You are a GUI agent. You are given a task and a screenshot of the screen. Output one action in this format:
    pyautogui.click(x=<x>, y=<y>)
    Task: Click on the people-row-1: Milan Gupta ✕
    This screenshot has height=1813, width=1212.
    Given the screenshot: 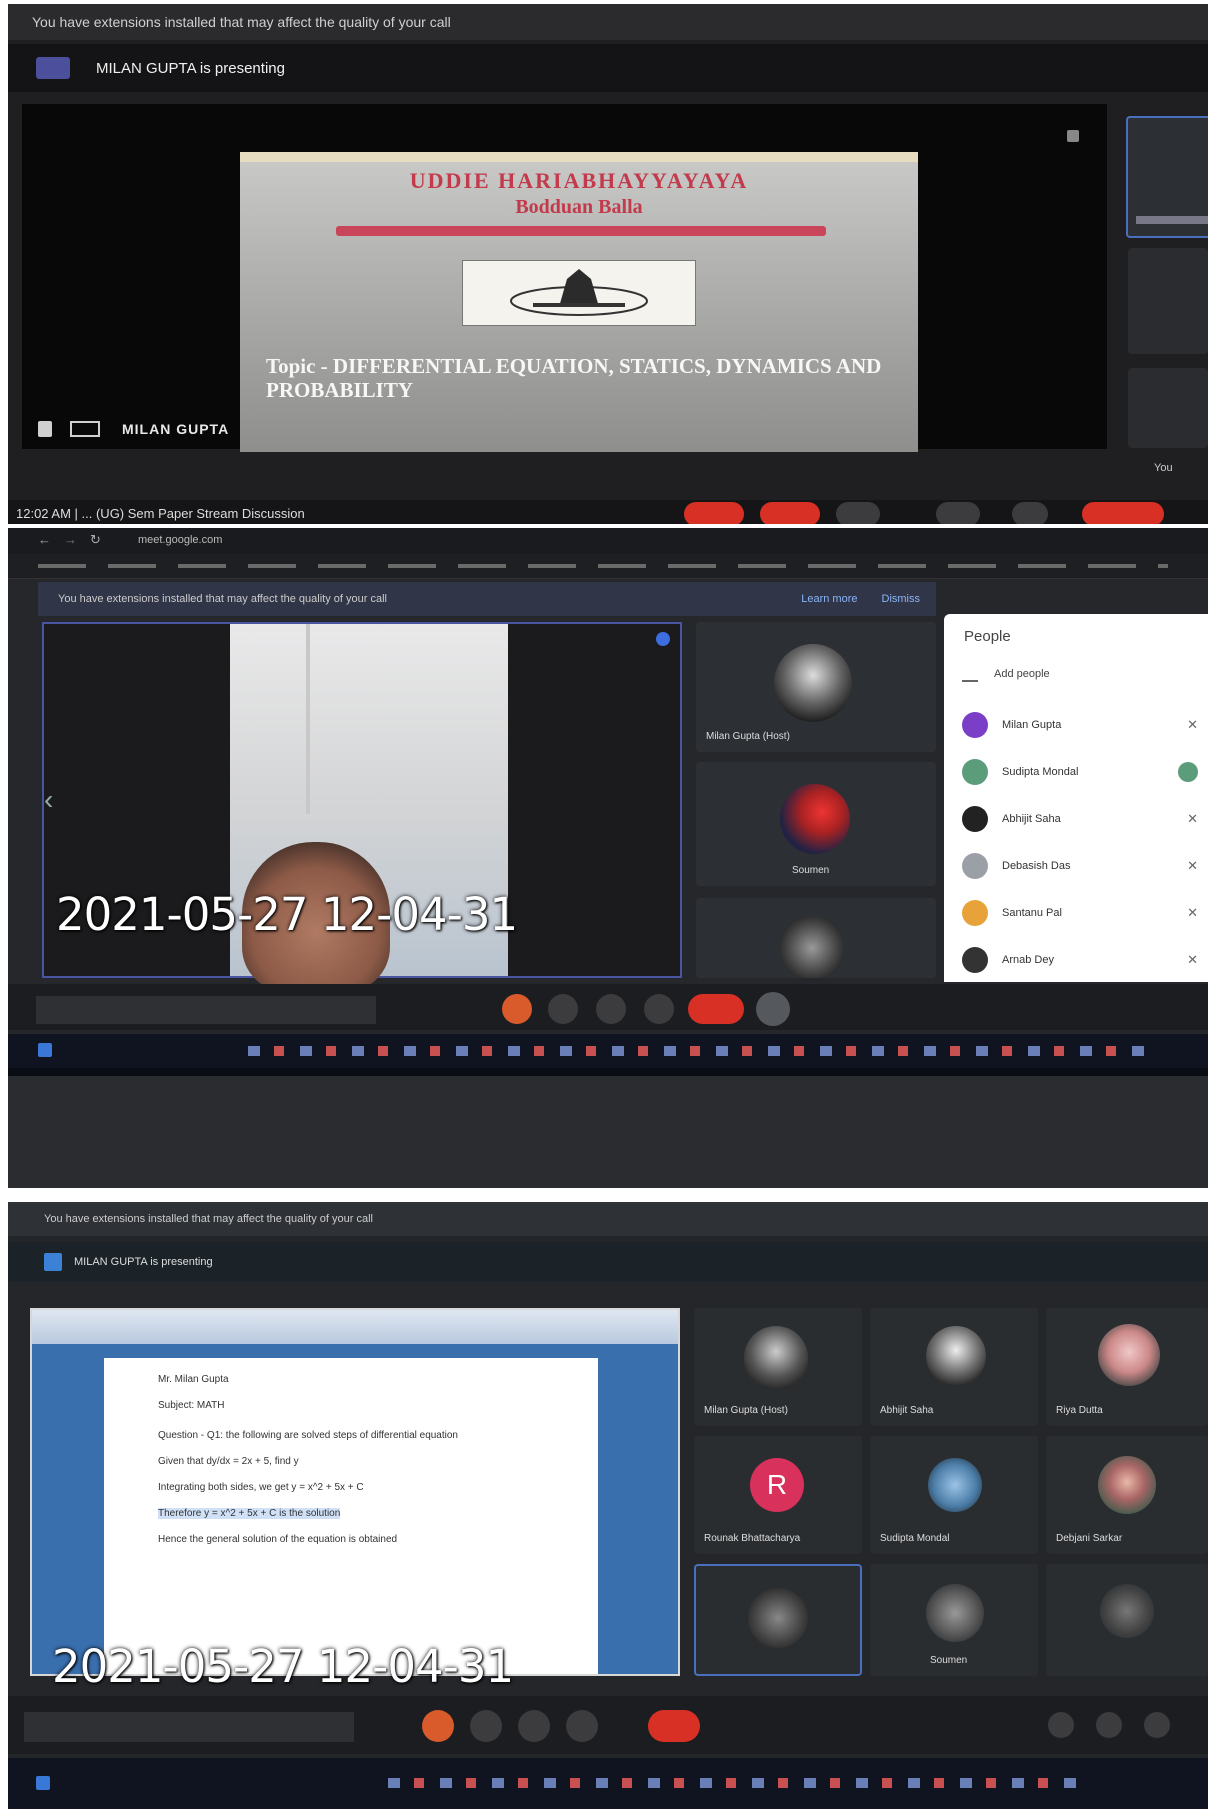 What is the action you would take?
    pyautogui.click(x=1080, y=725)
    